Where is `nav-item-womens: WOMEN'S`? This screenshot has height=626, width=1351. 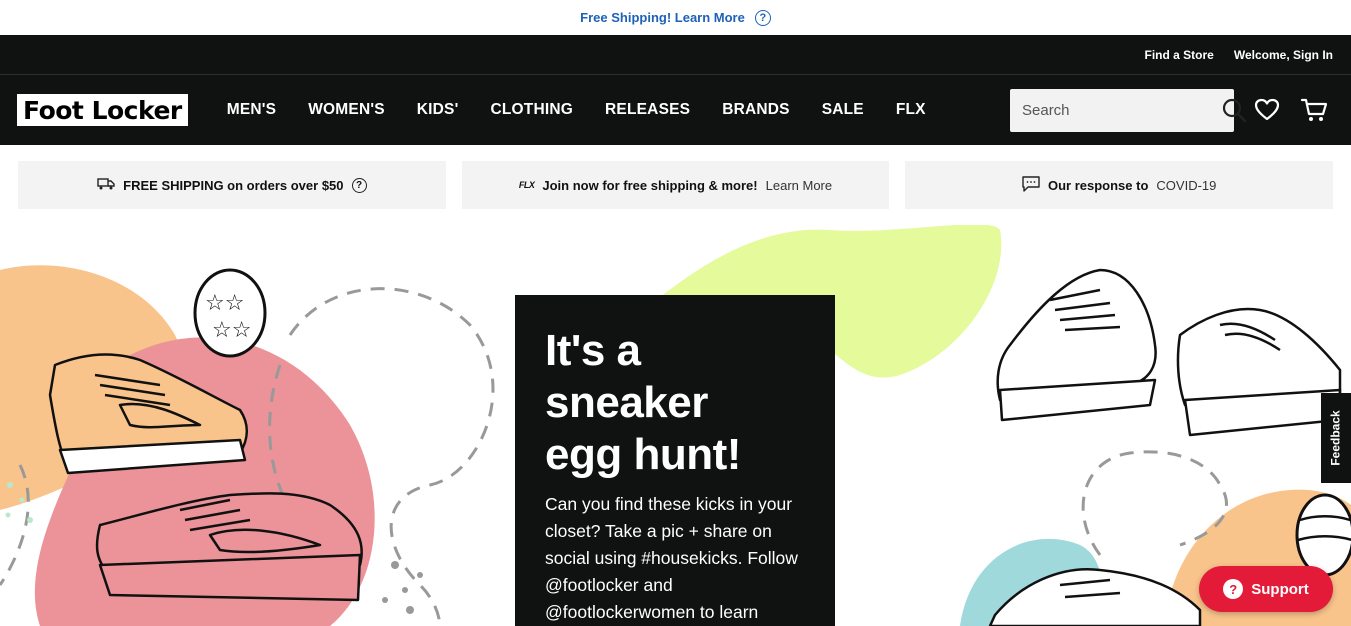
nav-item-womens: WOMEN'S is located at coordinates (346, 110).